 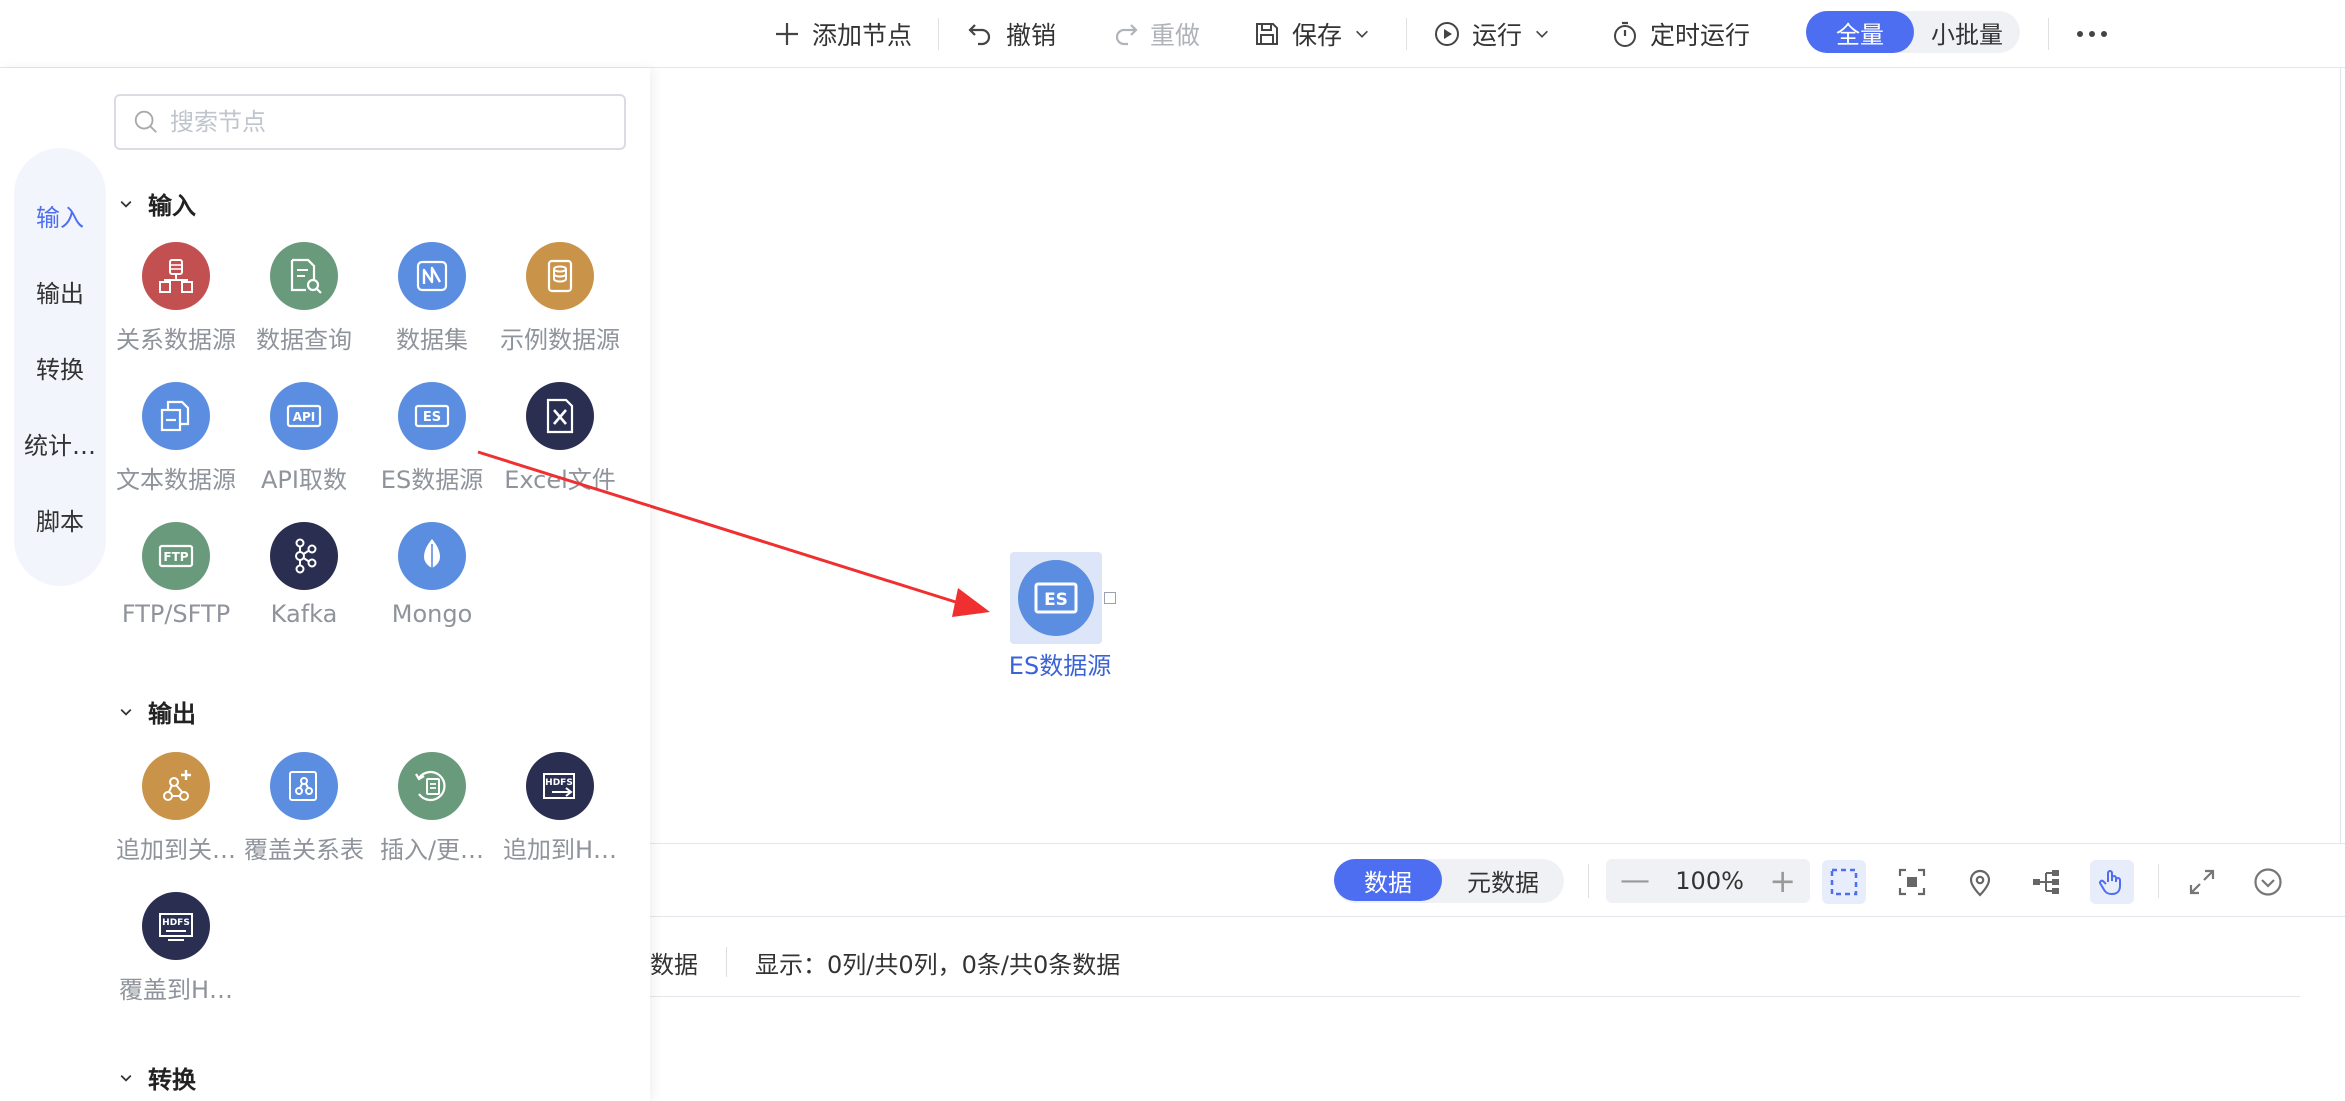 I want to click on tab-input: 输入, so click(x=60, y=215).